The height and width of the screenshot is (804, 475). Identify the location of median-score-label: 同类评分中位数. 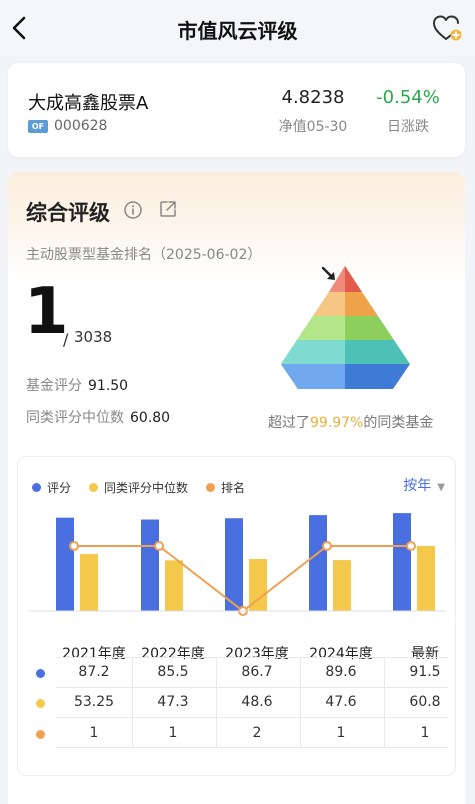
(75, 418).